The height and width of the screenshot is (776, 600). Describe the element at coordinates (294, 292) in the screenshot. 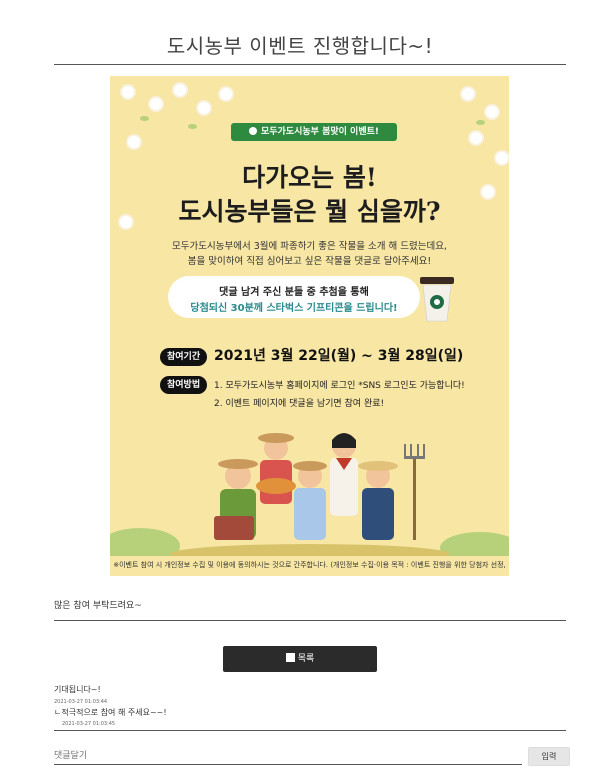

I see `prize-line-1: 댓글 남겨 주신 분들 중 추첨을 통해` at that location.